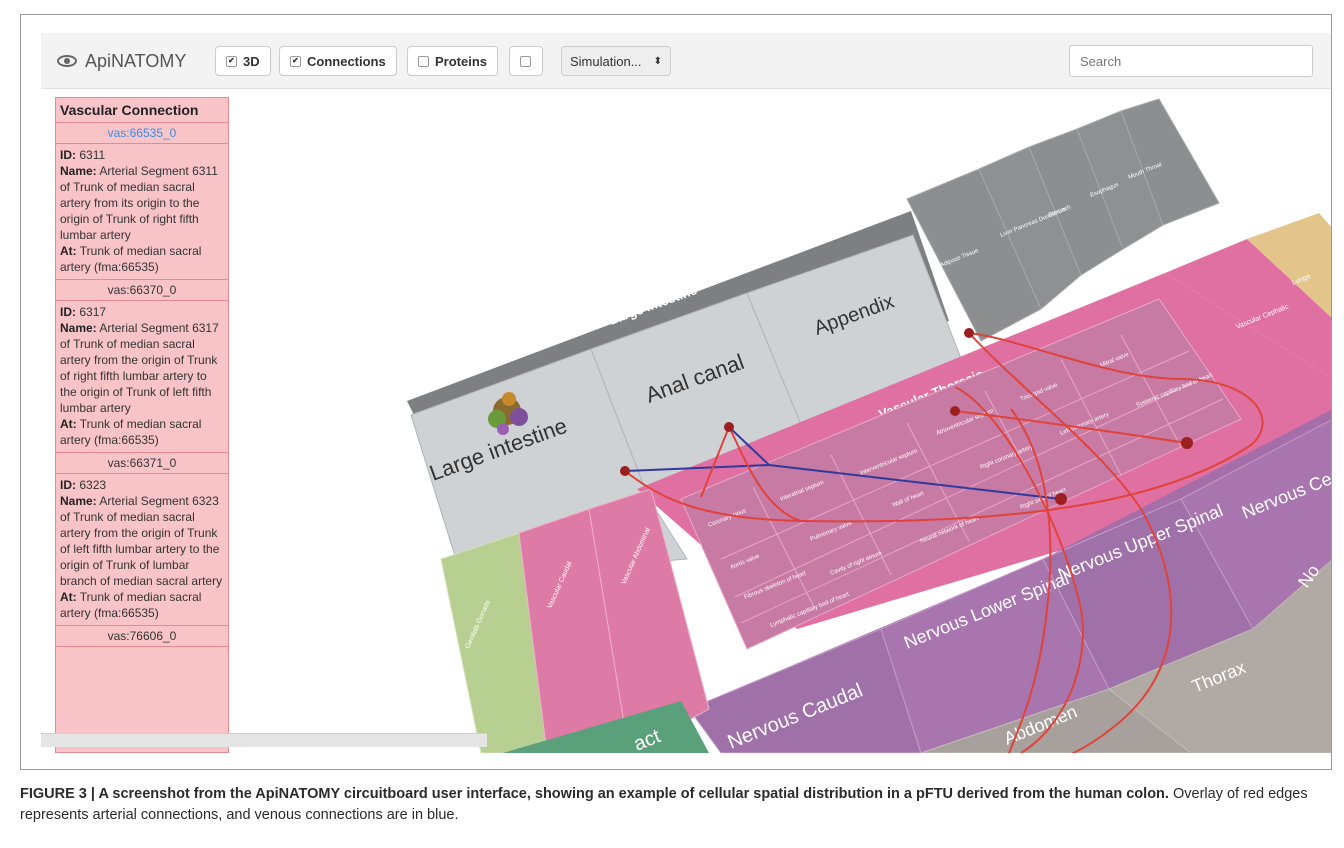 This screenshot has height=848, width=1344. What do you see at coordinates (142, 463) in the screenshot?
I see `connection-id: vas:66371_0` at bounding box center [142, 463].